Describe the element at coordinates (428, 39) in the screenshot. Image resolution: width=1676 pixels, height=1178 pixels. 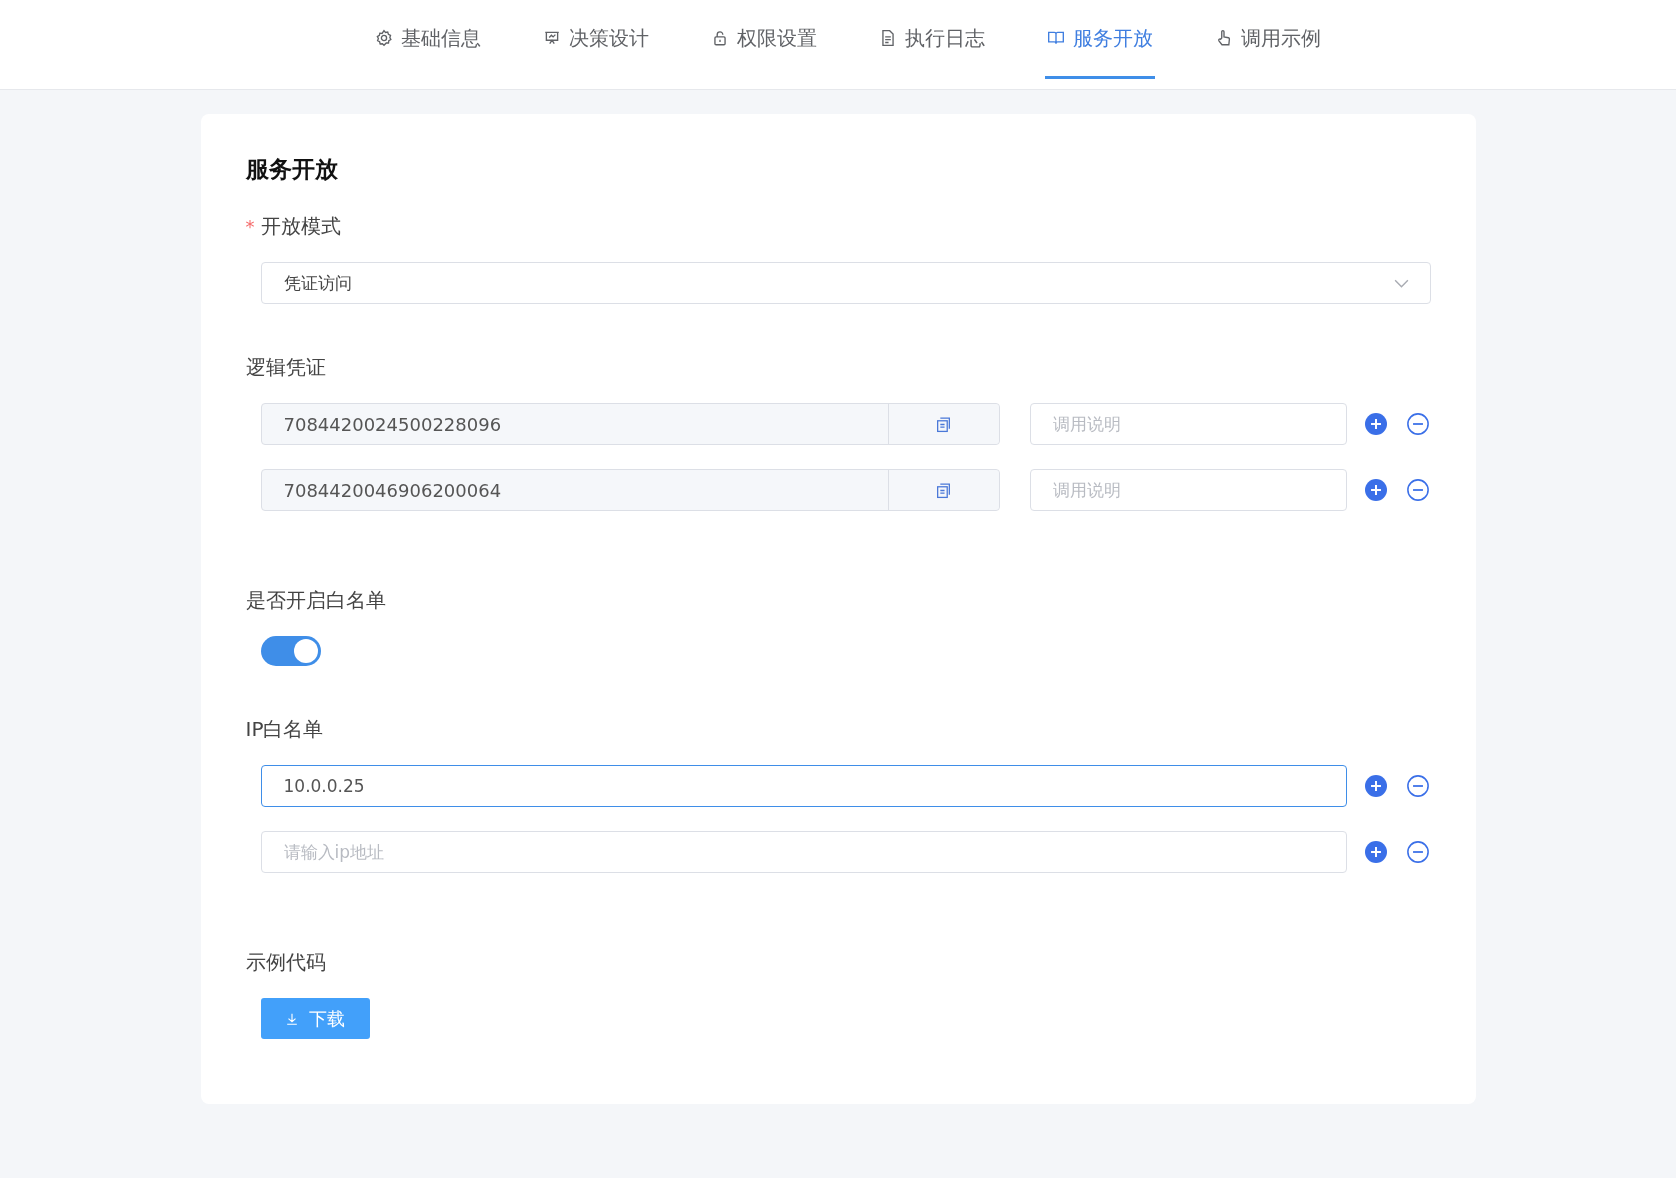
I see `tab: 基础信息` at that location.